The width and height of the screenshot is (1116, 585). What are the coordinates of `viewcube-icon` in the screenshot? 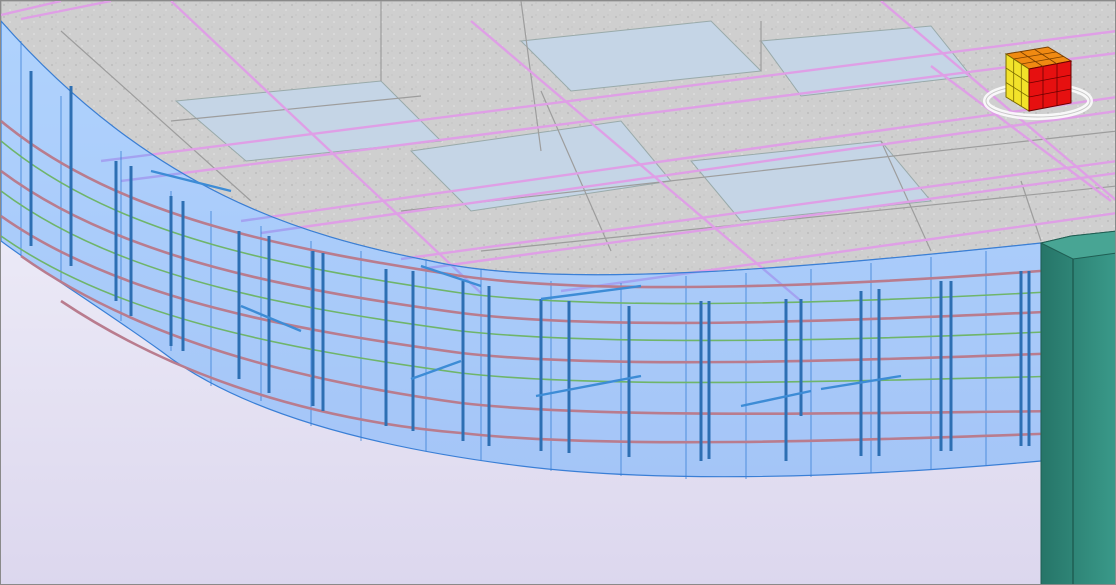 It's located at (1038, 79).